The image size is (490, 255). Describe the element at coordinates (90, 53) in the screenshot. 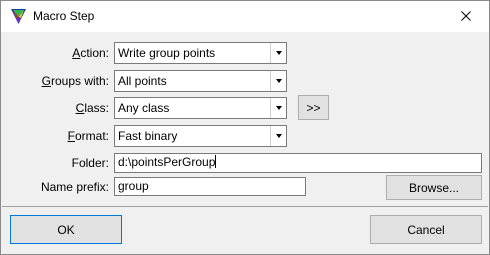

I see `action-label: Action:` at that location.